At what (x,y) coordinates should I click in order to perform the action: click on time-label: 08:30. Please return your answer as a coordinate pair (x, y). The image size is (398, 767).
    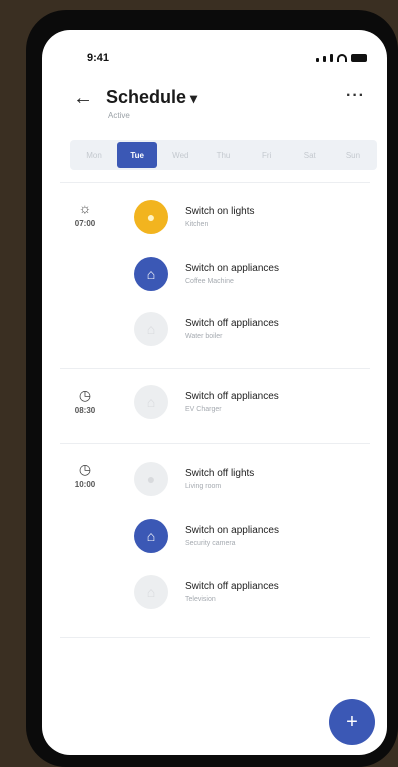
    Looking at the image, I should click on (85, 410).